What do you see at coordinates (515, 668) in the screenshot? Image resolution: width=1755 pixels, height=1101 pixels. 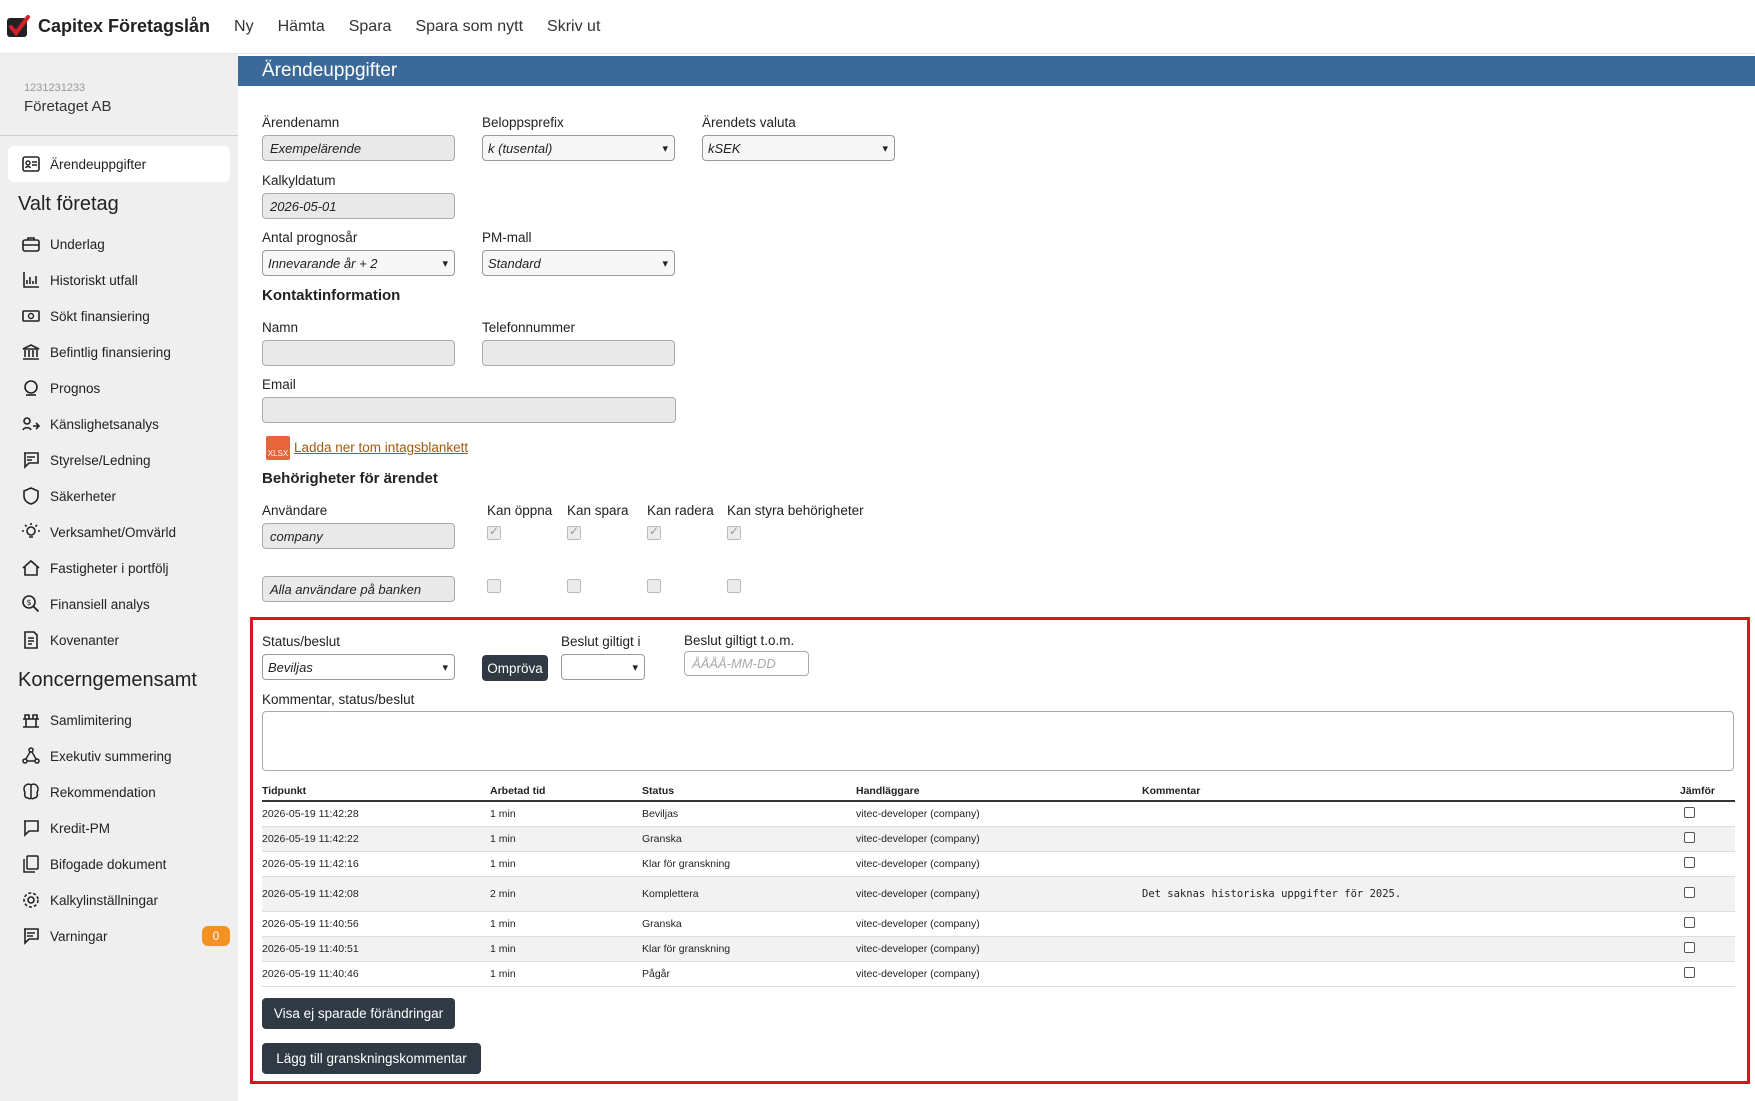 I see `reconsider-button: Ompröva` at bounding box center [515, 668].